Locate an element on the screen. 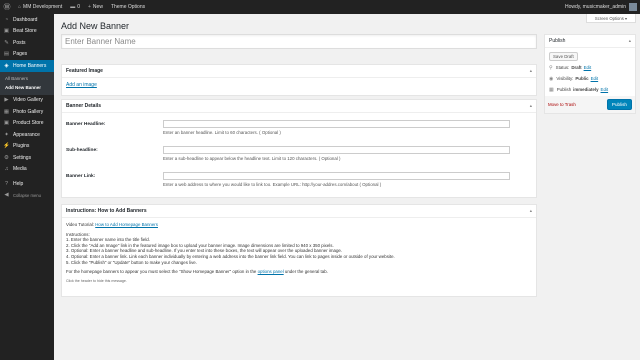 This screenshot has height=360, width=640. edit-visibility-link: Edit is located at coordinates (595, 78).